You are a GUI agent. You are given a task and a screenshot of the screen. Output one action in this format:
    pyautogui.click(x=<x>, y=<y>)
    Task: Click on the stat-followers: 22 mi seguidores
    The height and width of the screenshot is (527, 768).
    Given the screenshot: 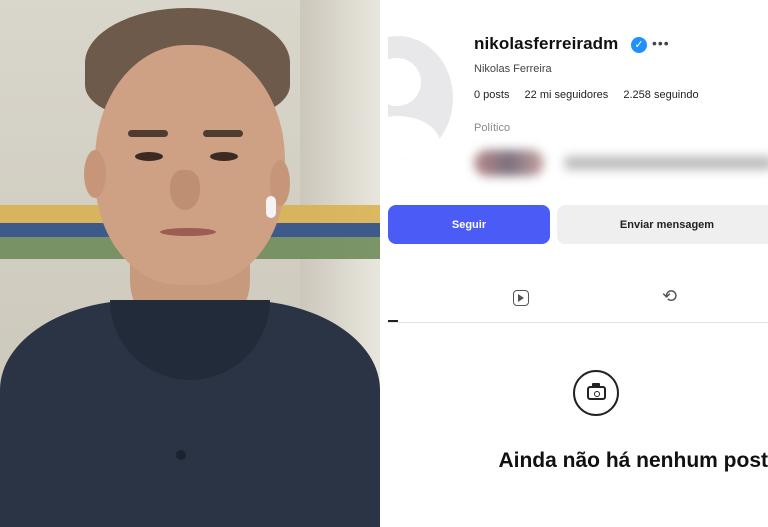 What is the action you would take?
    pyautogui.click(x=567, y=95)
    